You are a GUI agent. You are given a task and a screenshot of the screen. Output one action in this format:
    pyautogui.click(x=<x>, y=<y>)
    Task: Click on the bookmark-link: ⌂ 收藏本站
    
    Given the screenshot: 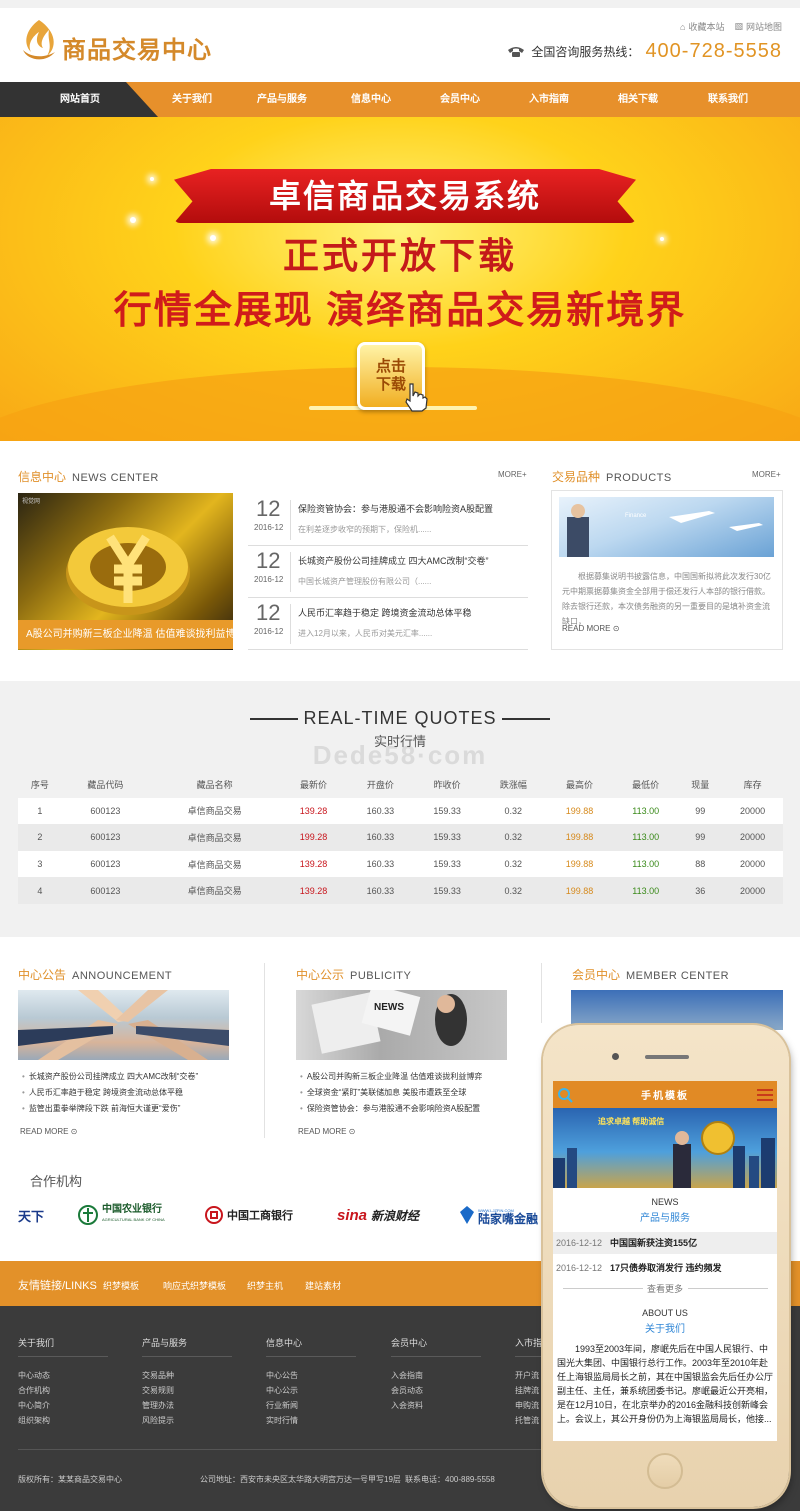 What is the action you would take?
    pyautogui.click(x=702, y=26)
    